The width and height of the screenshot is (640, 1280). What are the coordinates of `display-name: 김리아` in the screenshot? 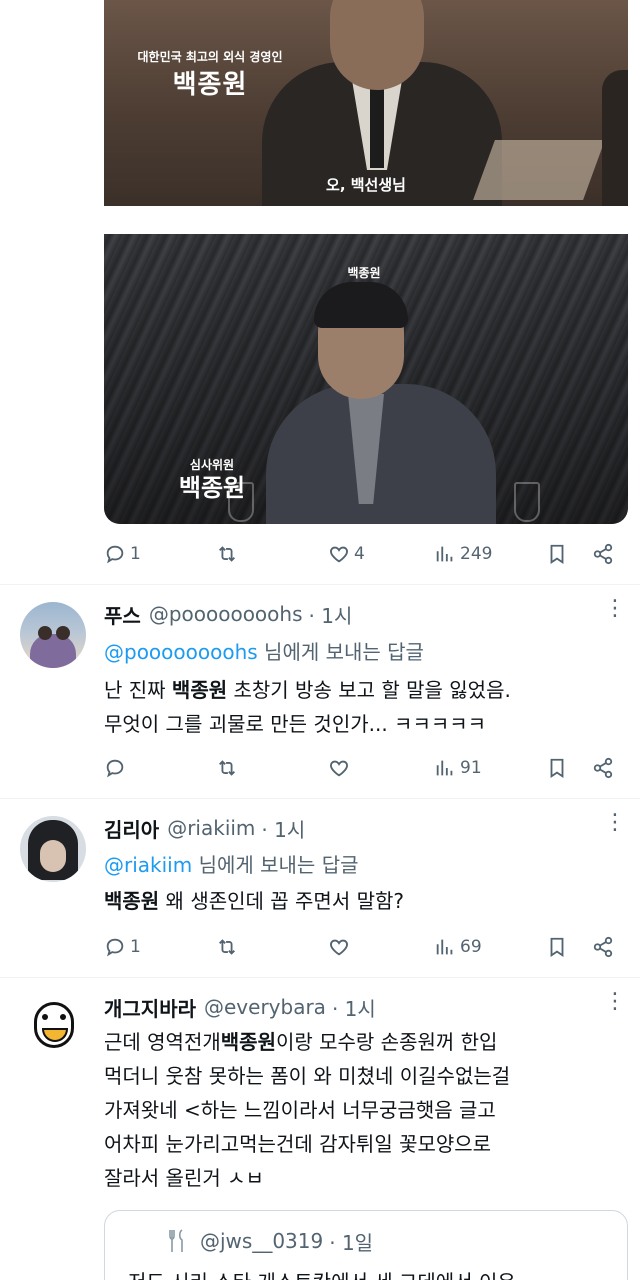 It's located at (131, 828).